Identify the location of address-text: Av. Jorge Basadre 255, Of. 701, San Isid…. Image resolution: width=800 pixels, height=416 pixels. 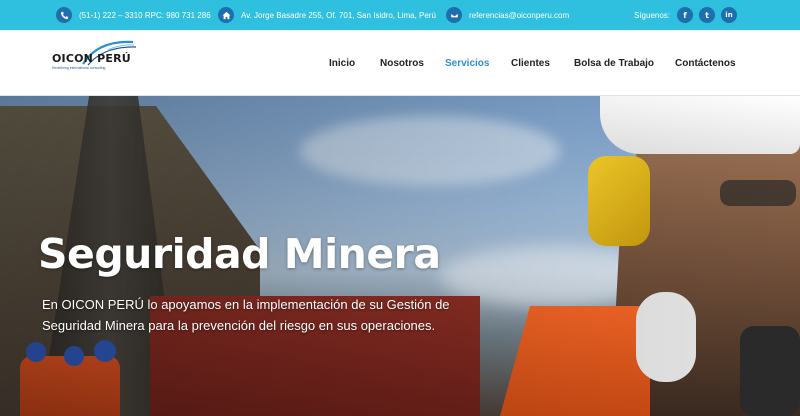
(338, 15).